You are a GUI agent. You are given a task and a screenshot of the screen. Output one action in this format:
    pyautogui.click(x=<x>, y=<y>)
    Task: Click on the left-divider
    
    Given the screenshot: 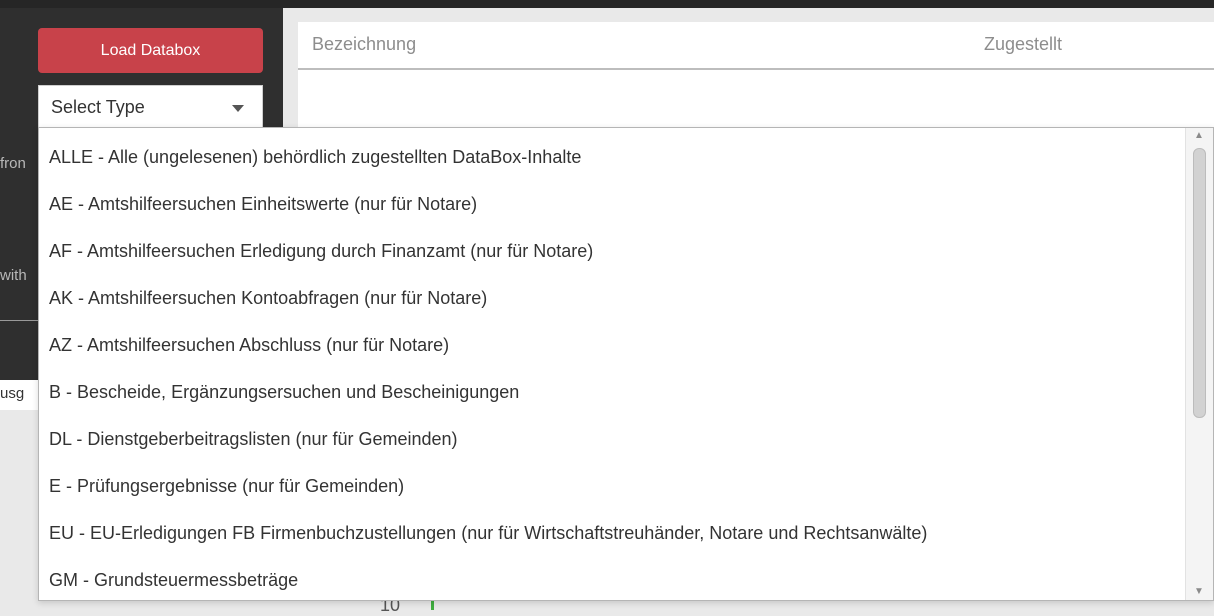 What is the action you would take?
    pyautogui.click(x=20, y=320)
    